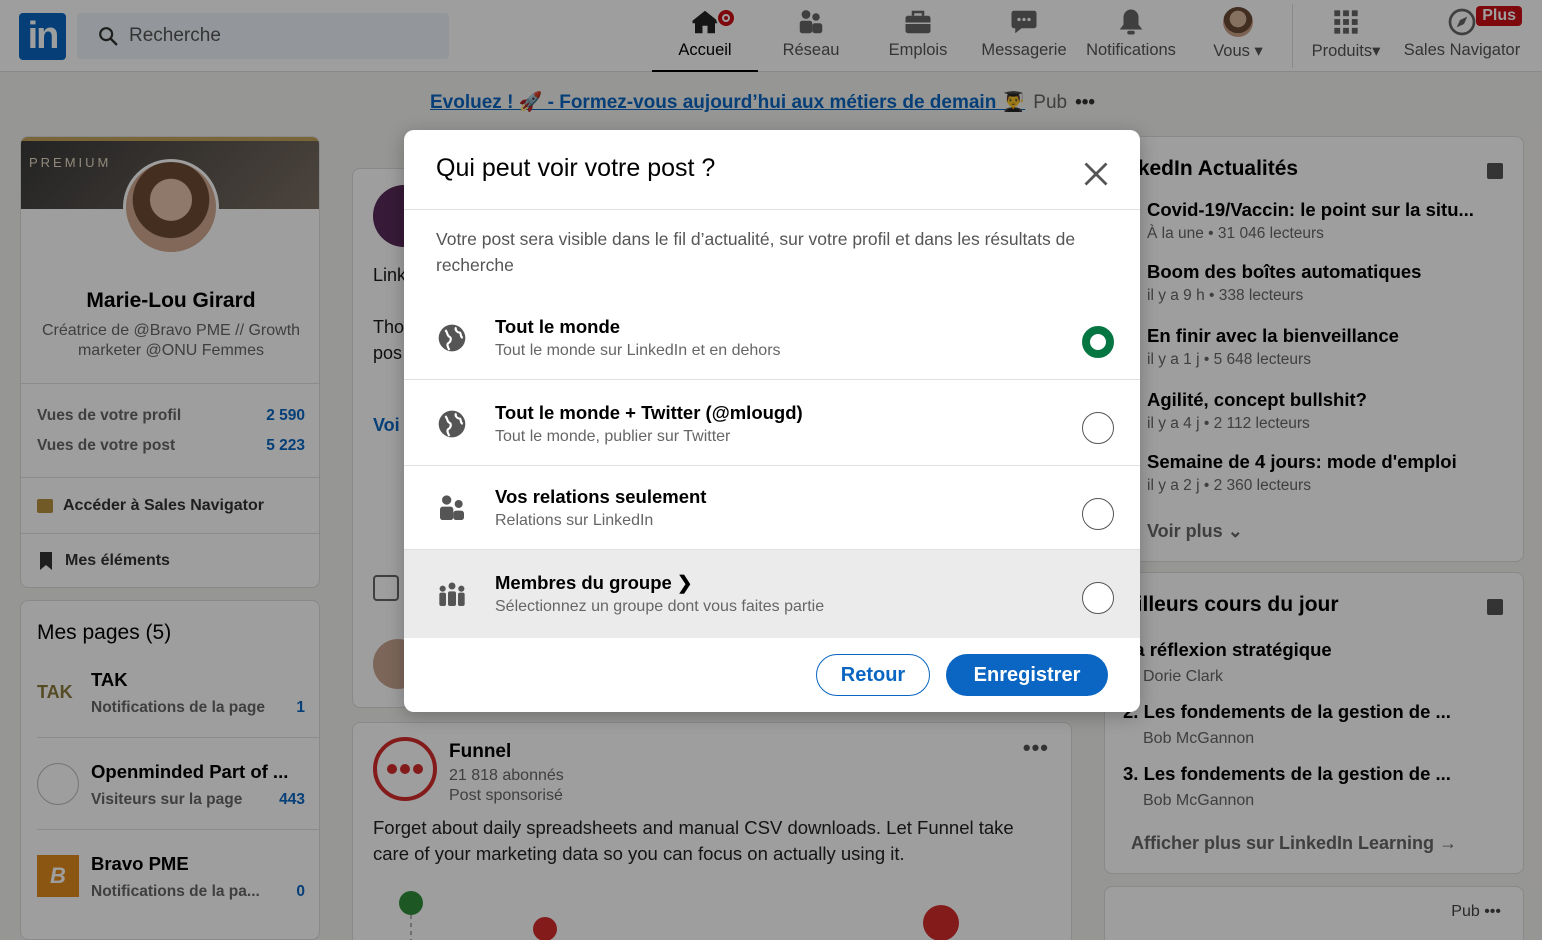 This screenshot has width=1542, height=940. I want to click on close-icon, so click(1096, 174).